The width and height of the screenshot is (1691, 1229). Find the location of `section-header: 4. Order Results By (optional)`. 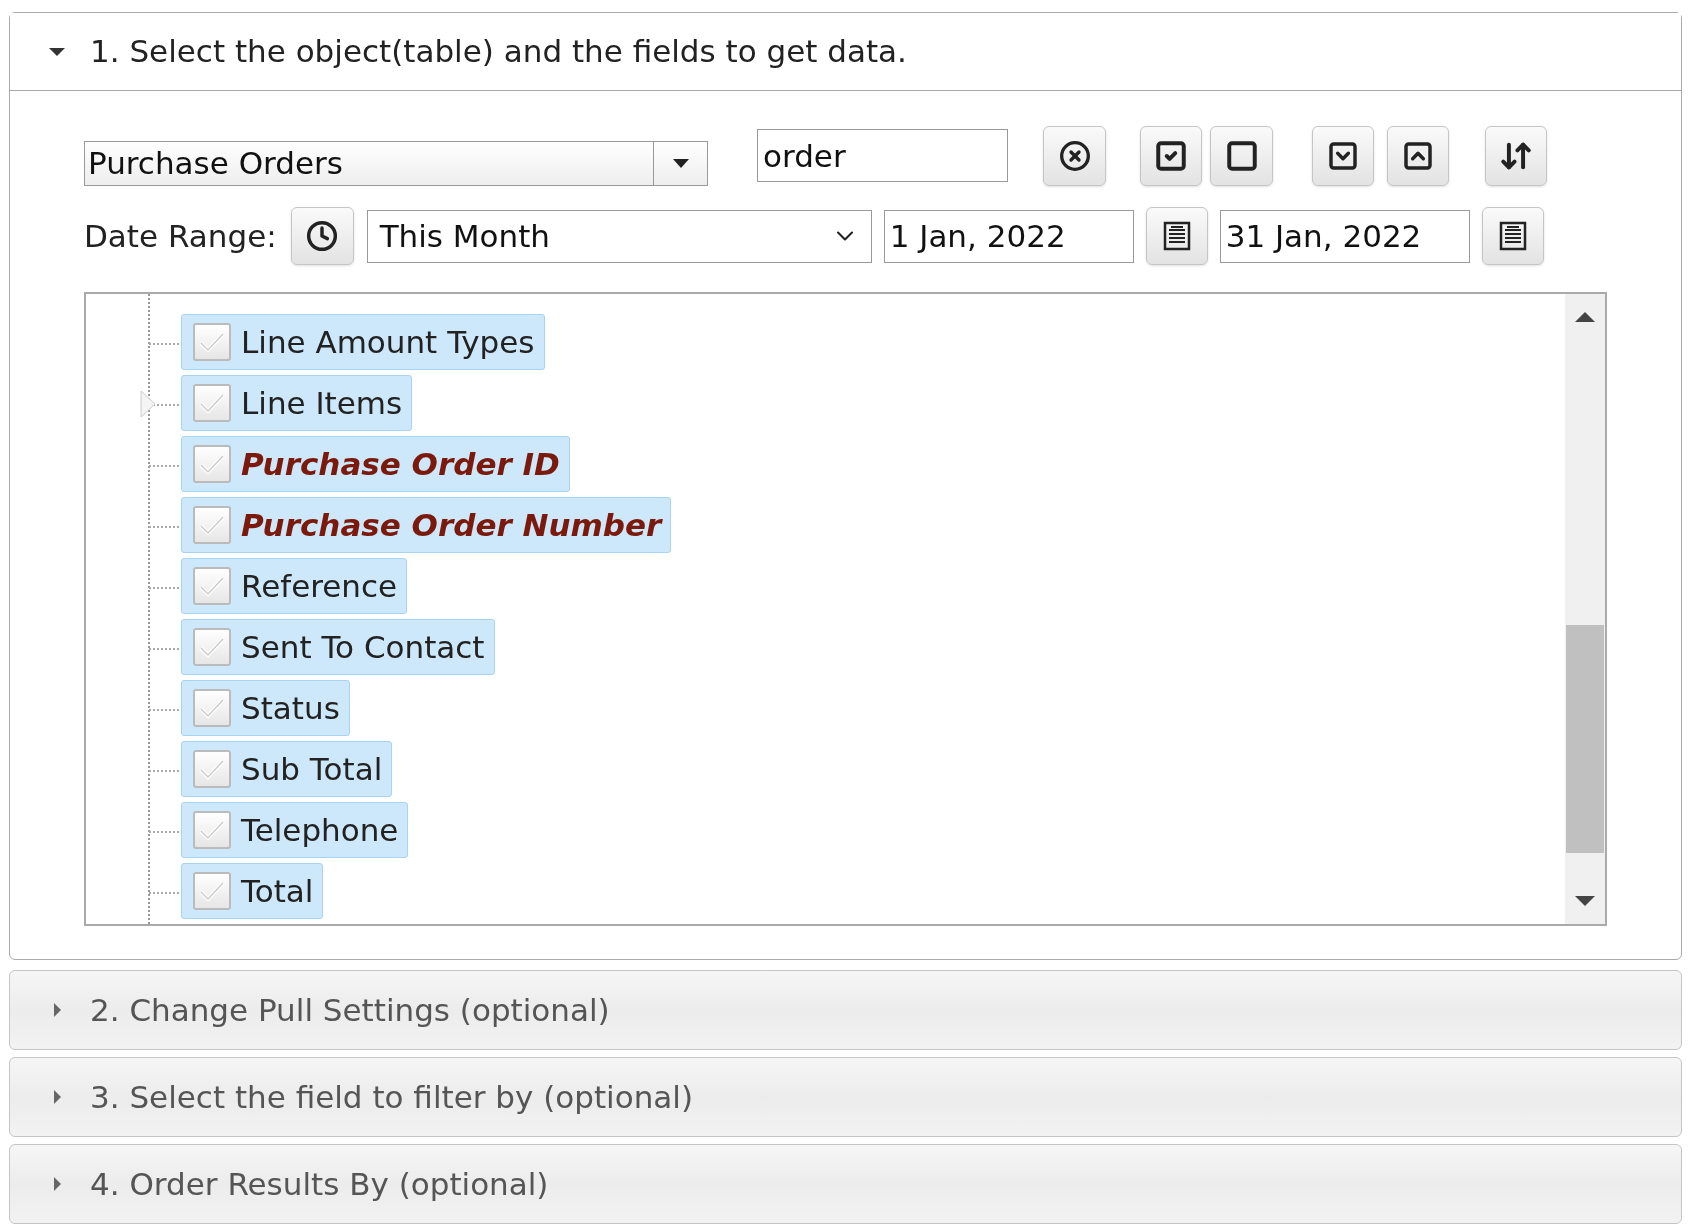

section-header: 4. Order Results By (optional) is located at coordinates (845, 1184).